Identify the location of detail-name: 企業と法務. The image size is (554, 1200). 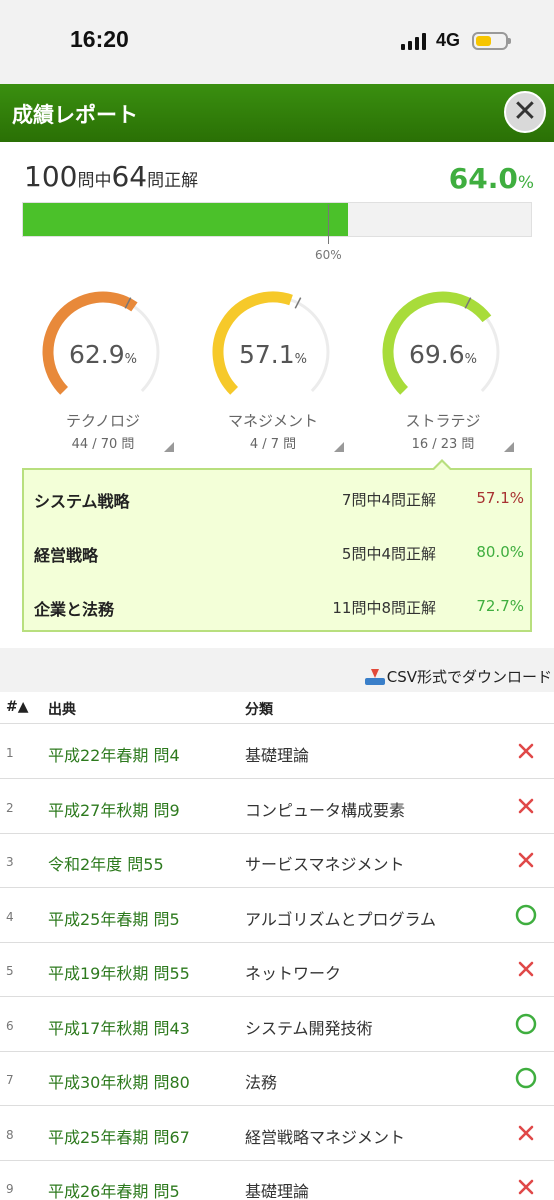
(74, 609).